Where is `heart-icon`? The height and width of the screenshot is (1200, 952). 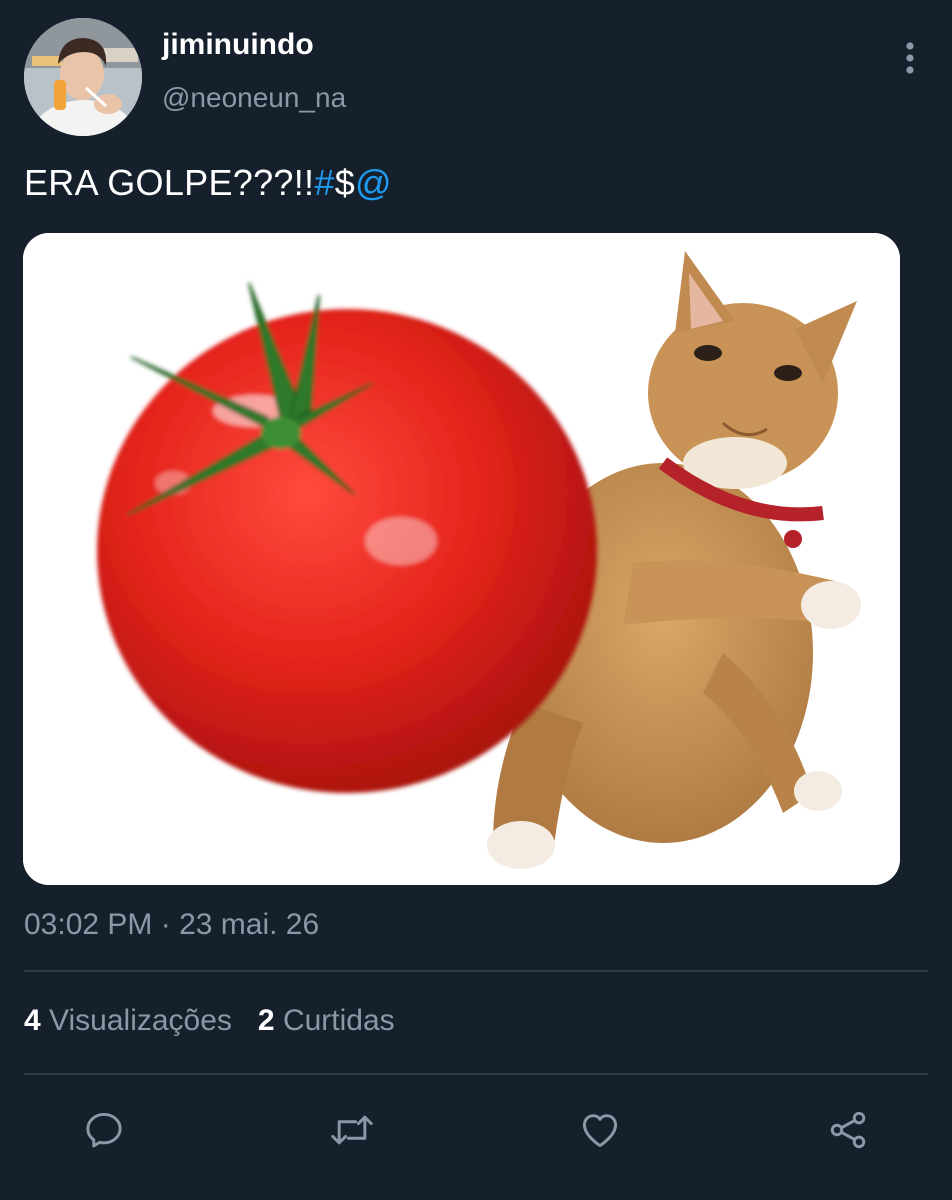 heart-icon is located at coordinates (600, 1131).